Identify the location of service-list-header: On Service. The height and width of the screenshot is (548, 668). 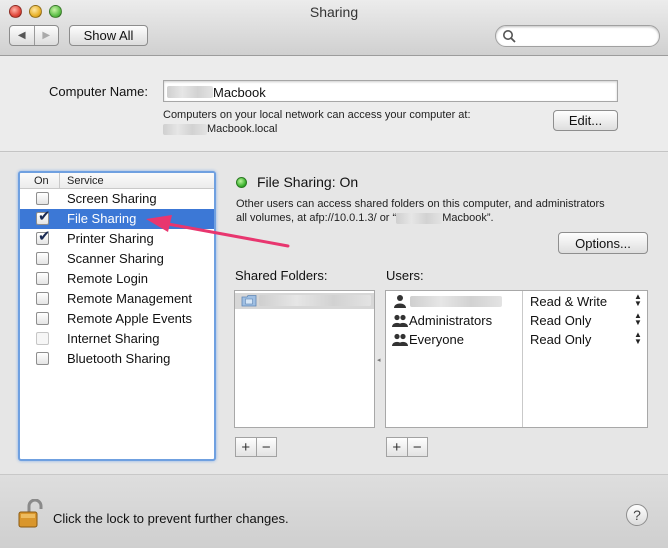
(117, 181).